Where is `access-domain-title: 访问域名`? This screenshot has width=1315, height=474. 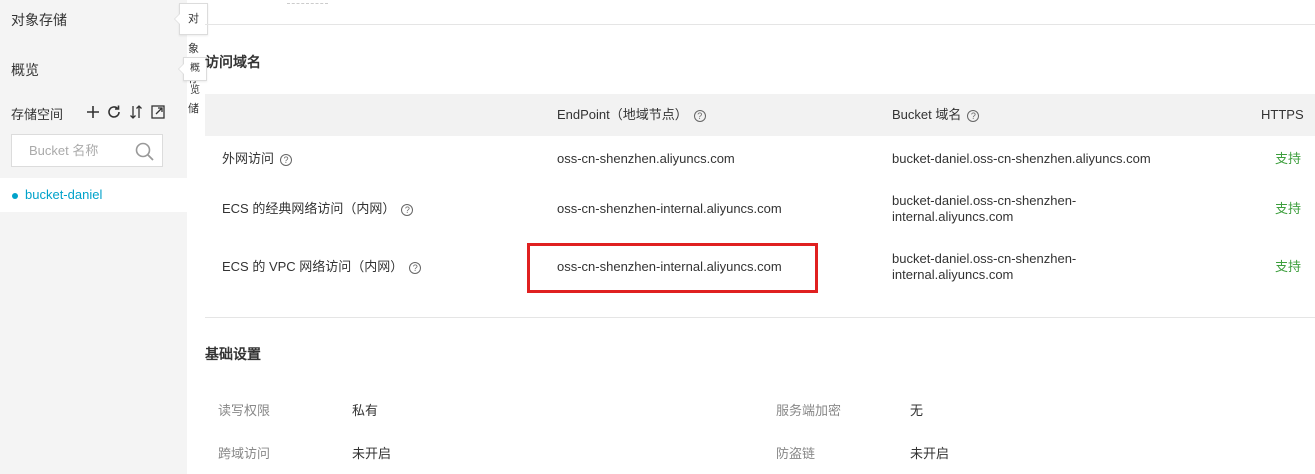 access-domain-title: 访问域名 is located at coordinates (233, 62).